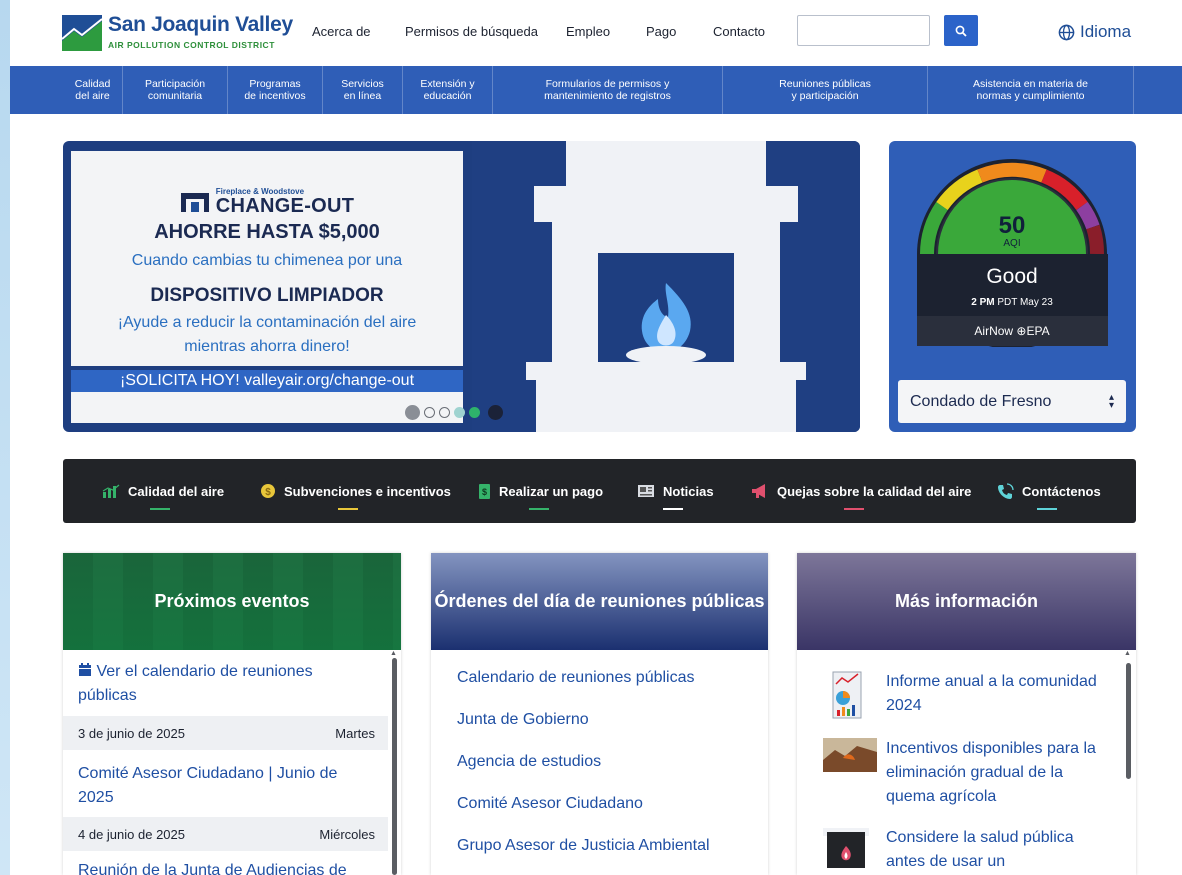  I want to click on quick-link-news: Noticias, so click(675, 491).